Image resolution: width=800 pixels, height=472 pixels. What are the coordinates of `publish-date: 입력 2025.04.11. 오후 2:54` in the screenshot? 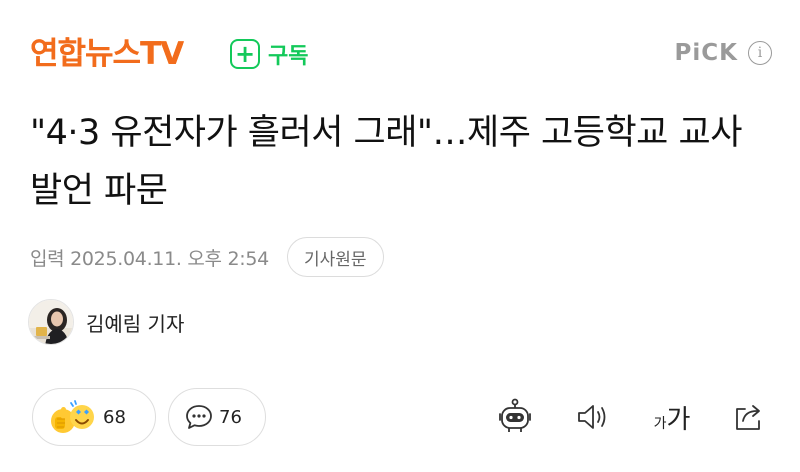 It's located at (149, 258).